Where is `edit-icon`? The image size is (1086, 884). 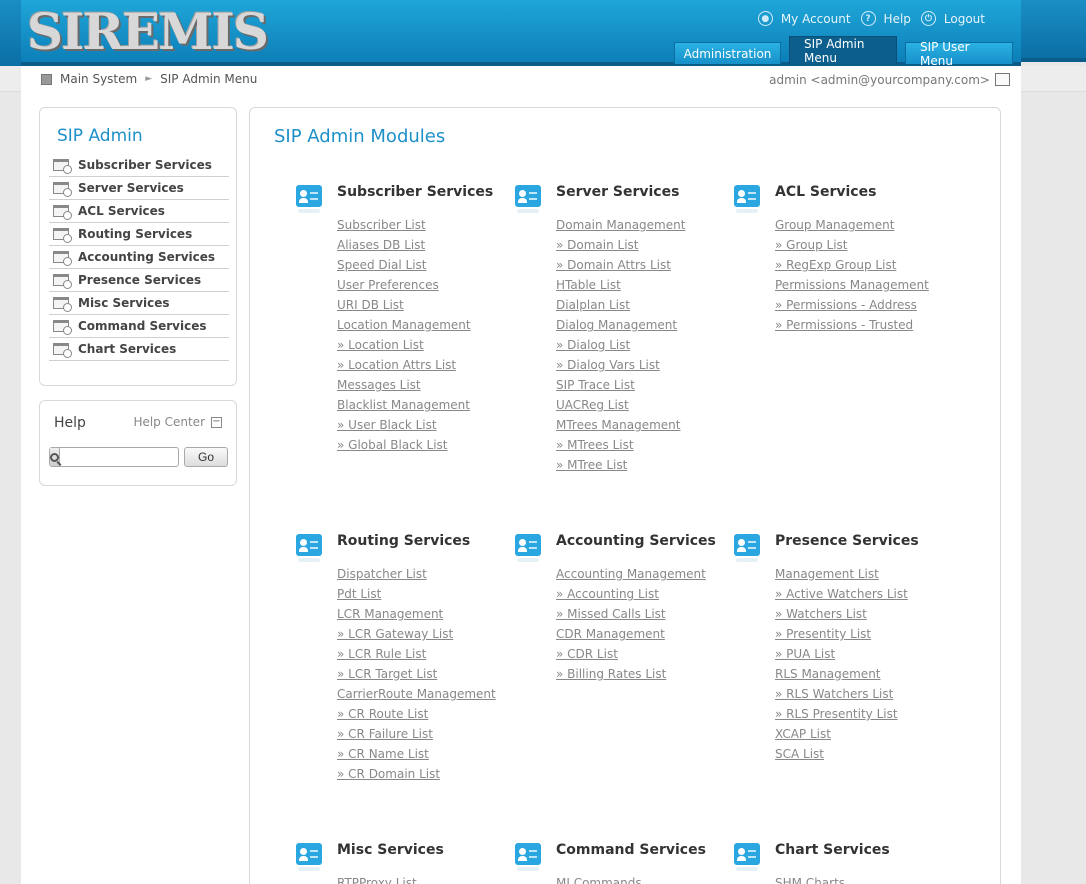
edit-icon is located at coordinates (1002, 79).